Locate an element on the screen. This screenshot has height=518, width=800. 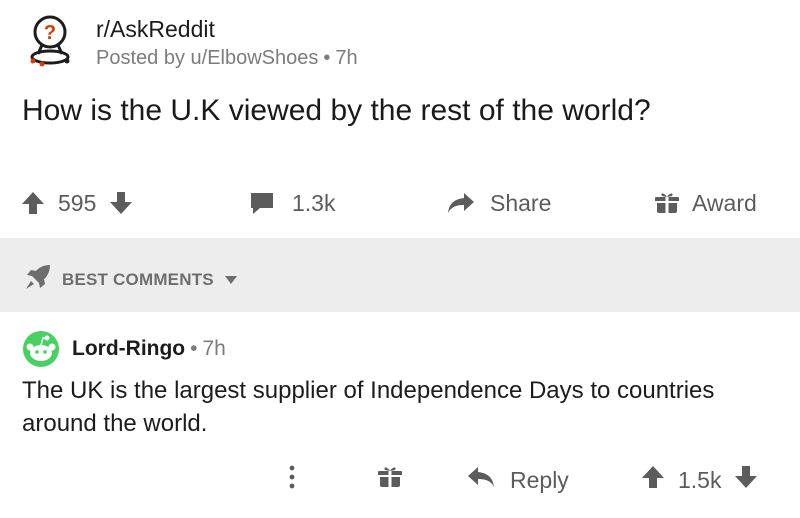
comments-button: 1.3k is located at coordinates (291, 203).